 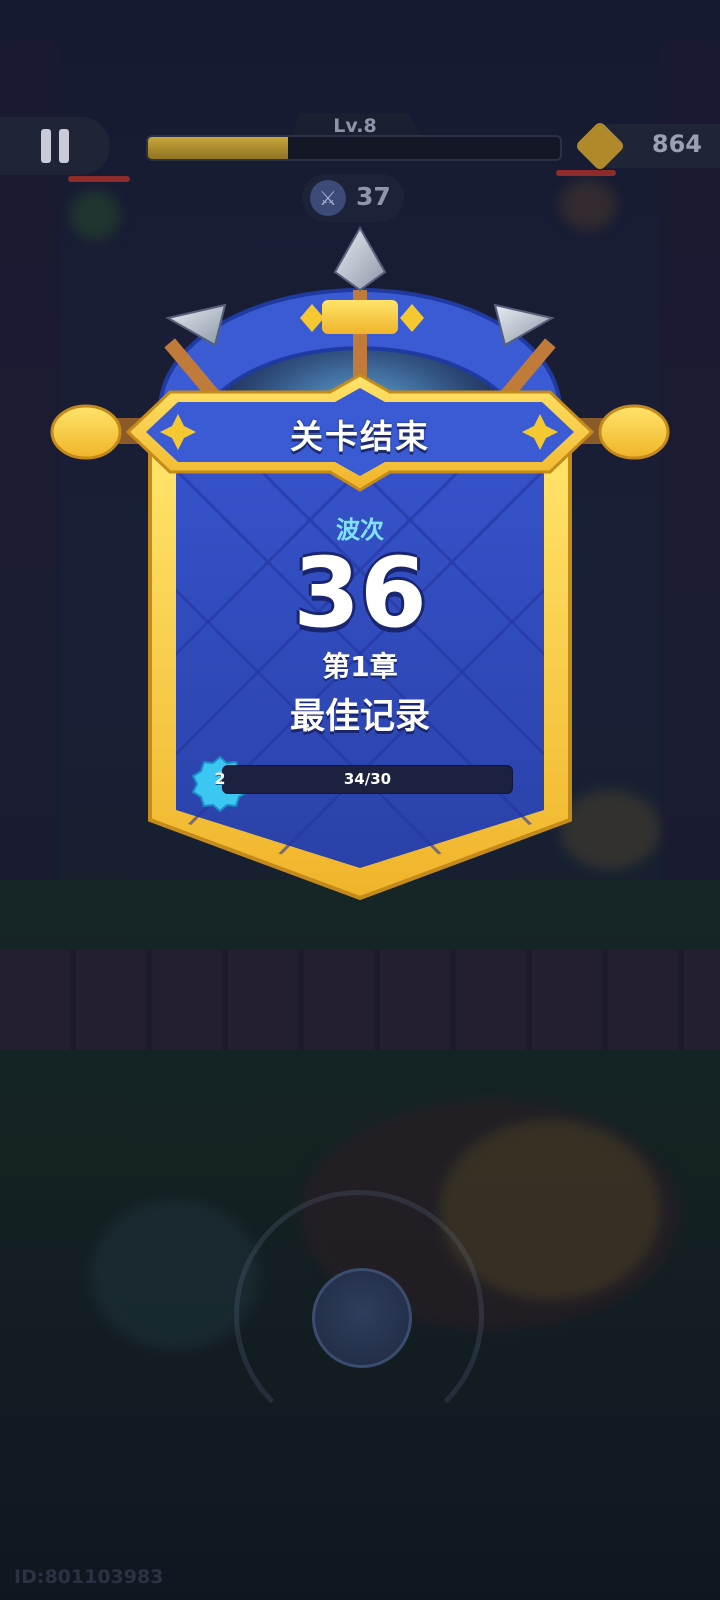 I want to click on joystick-knob, so click(x=362, y=1318).